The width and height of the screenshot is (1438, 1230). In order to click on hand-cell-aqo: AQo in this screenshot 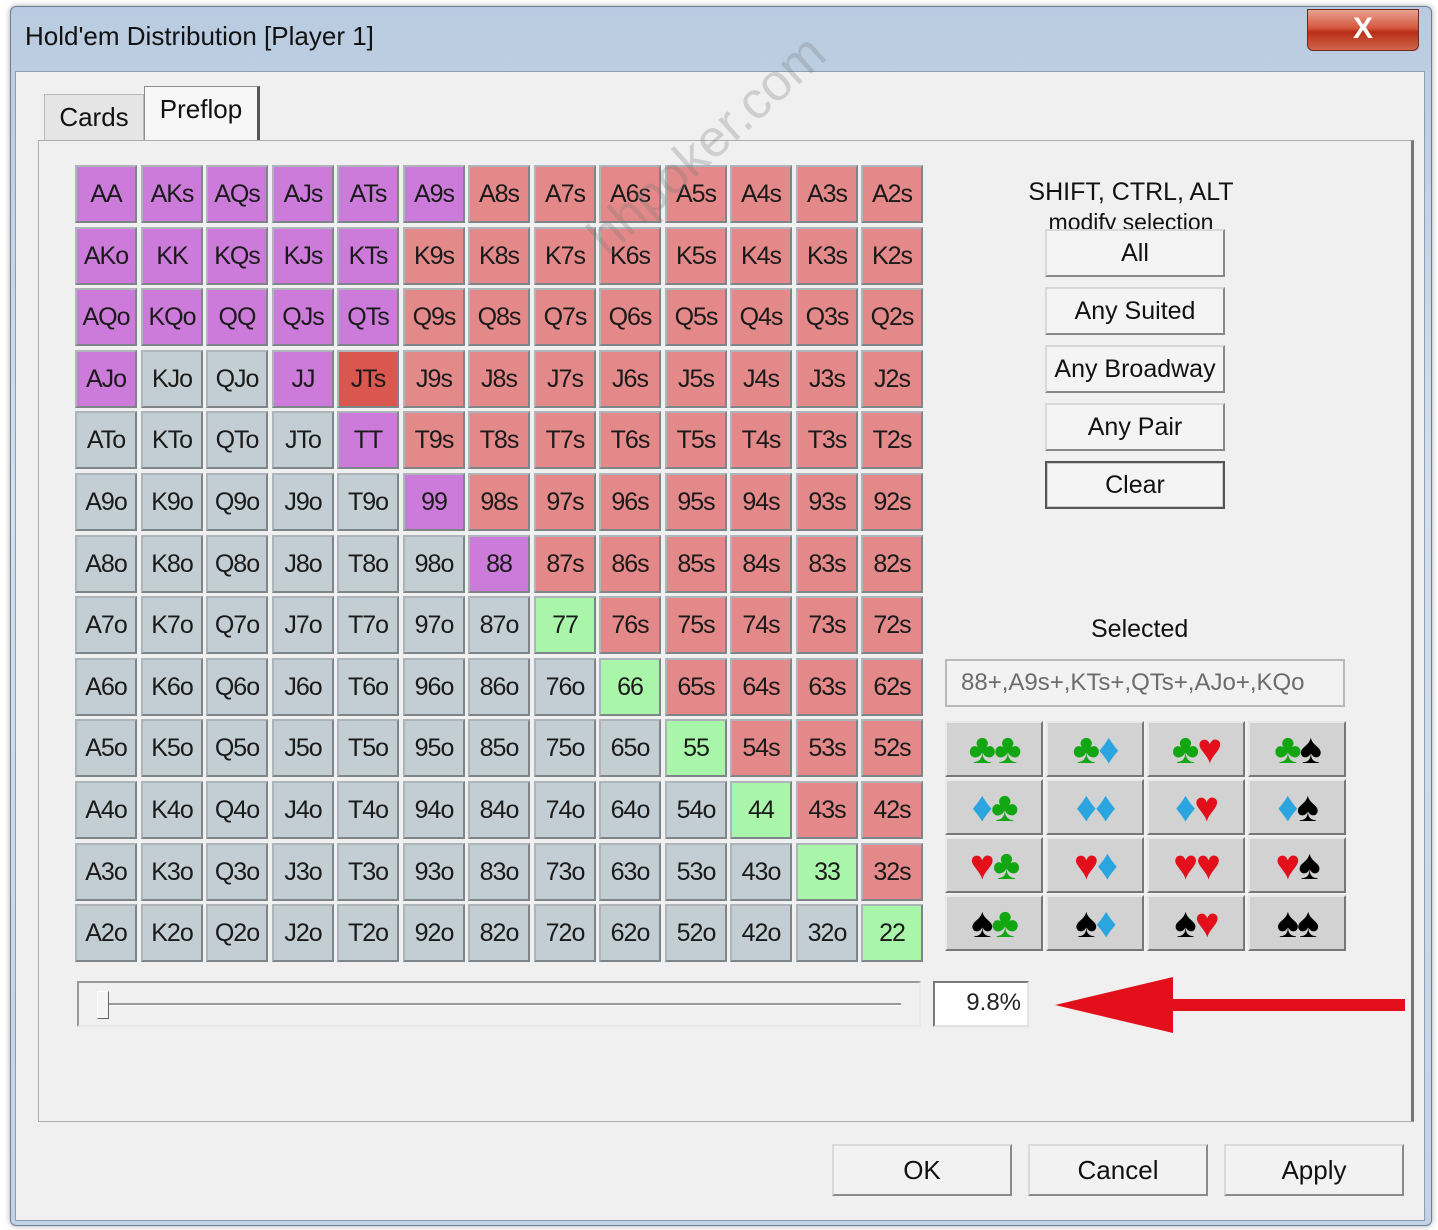, I will do `click(106, 317)`.